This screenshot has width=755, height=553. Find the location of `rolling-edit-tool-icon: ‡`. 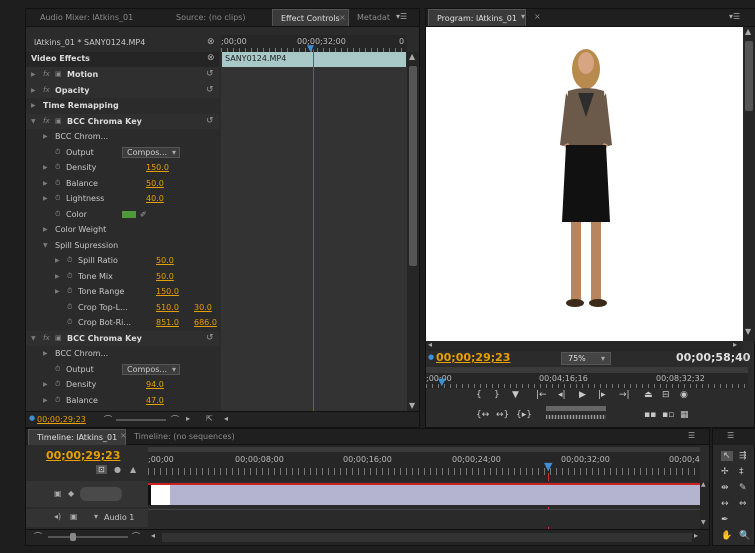

rolling-edit-tool-icon: ‡ is located at coordinates (741, 472).